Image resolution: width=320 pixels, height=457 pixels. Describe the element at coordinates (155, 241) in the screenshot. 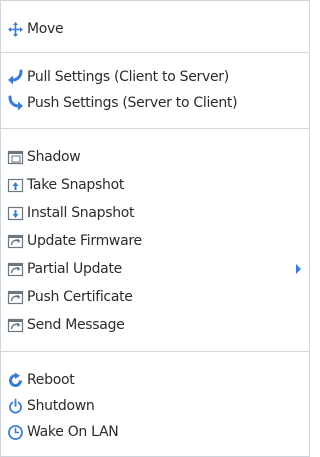

I see `menu-item-update-firmware: Update Firmware` at that location.